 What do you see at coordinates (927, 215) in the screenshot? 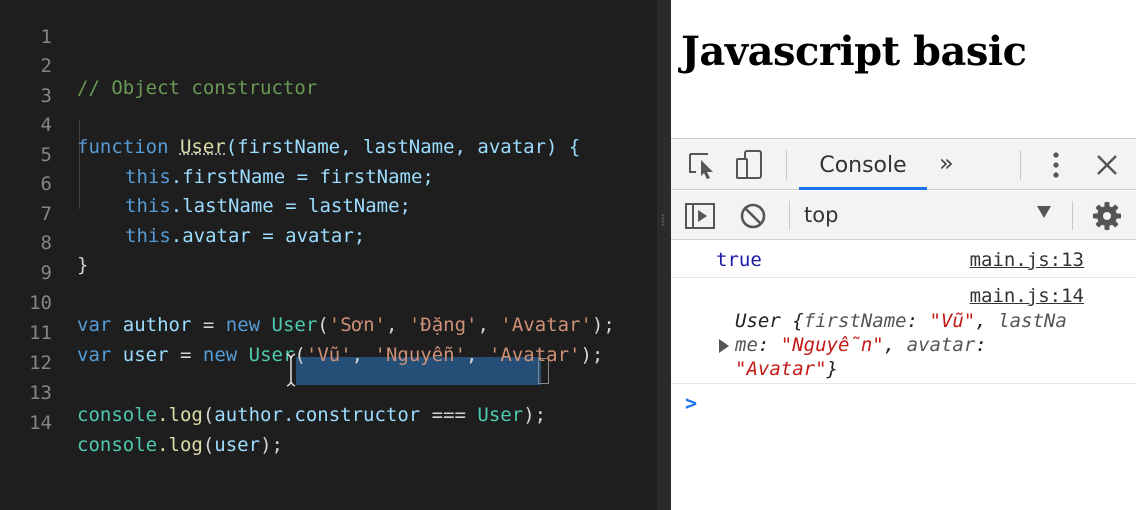
I see `execution-context-select: top` at bounding box center [927, 215].